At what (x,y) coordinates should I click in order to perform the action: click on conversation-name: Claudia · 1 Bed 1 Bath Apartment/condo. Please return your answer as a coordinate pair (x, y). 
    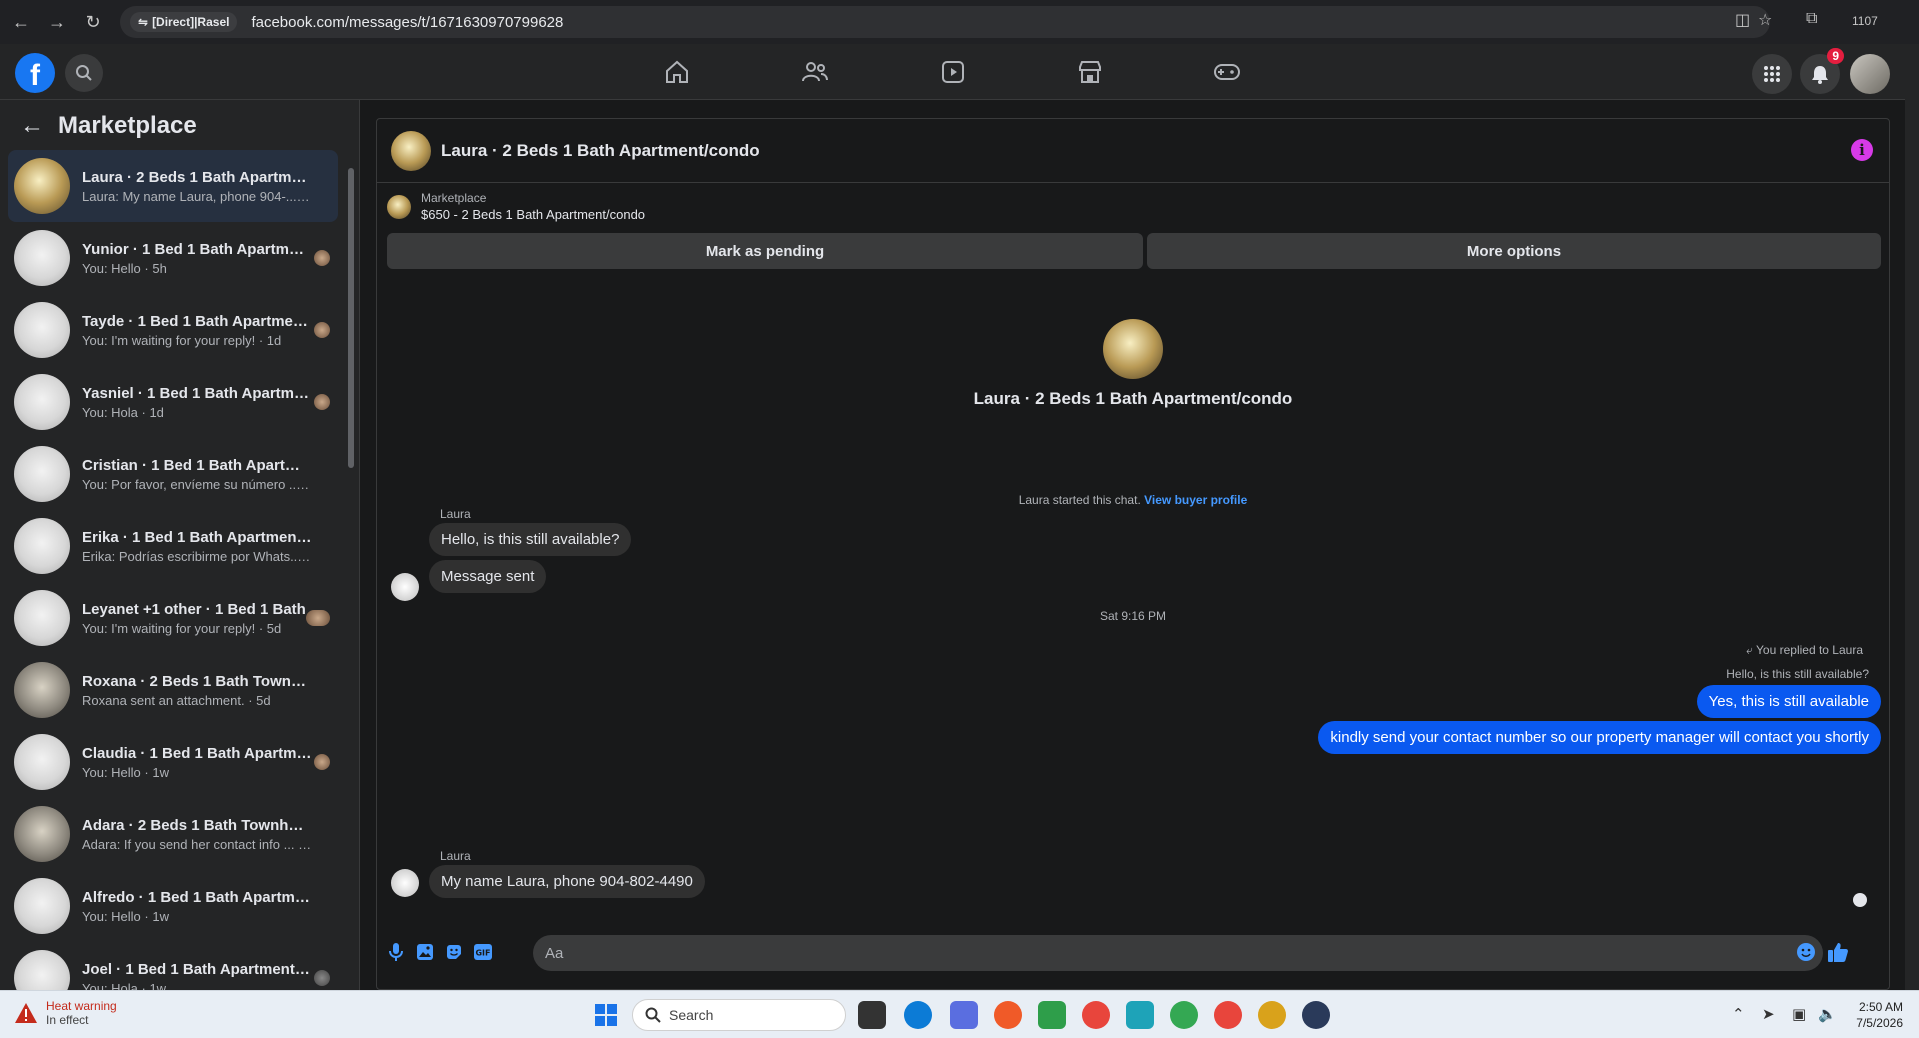
    Looking at the image, I should click on (197, 753).